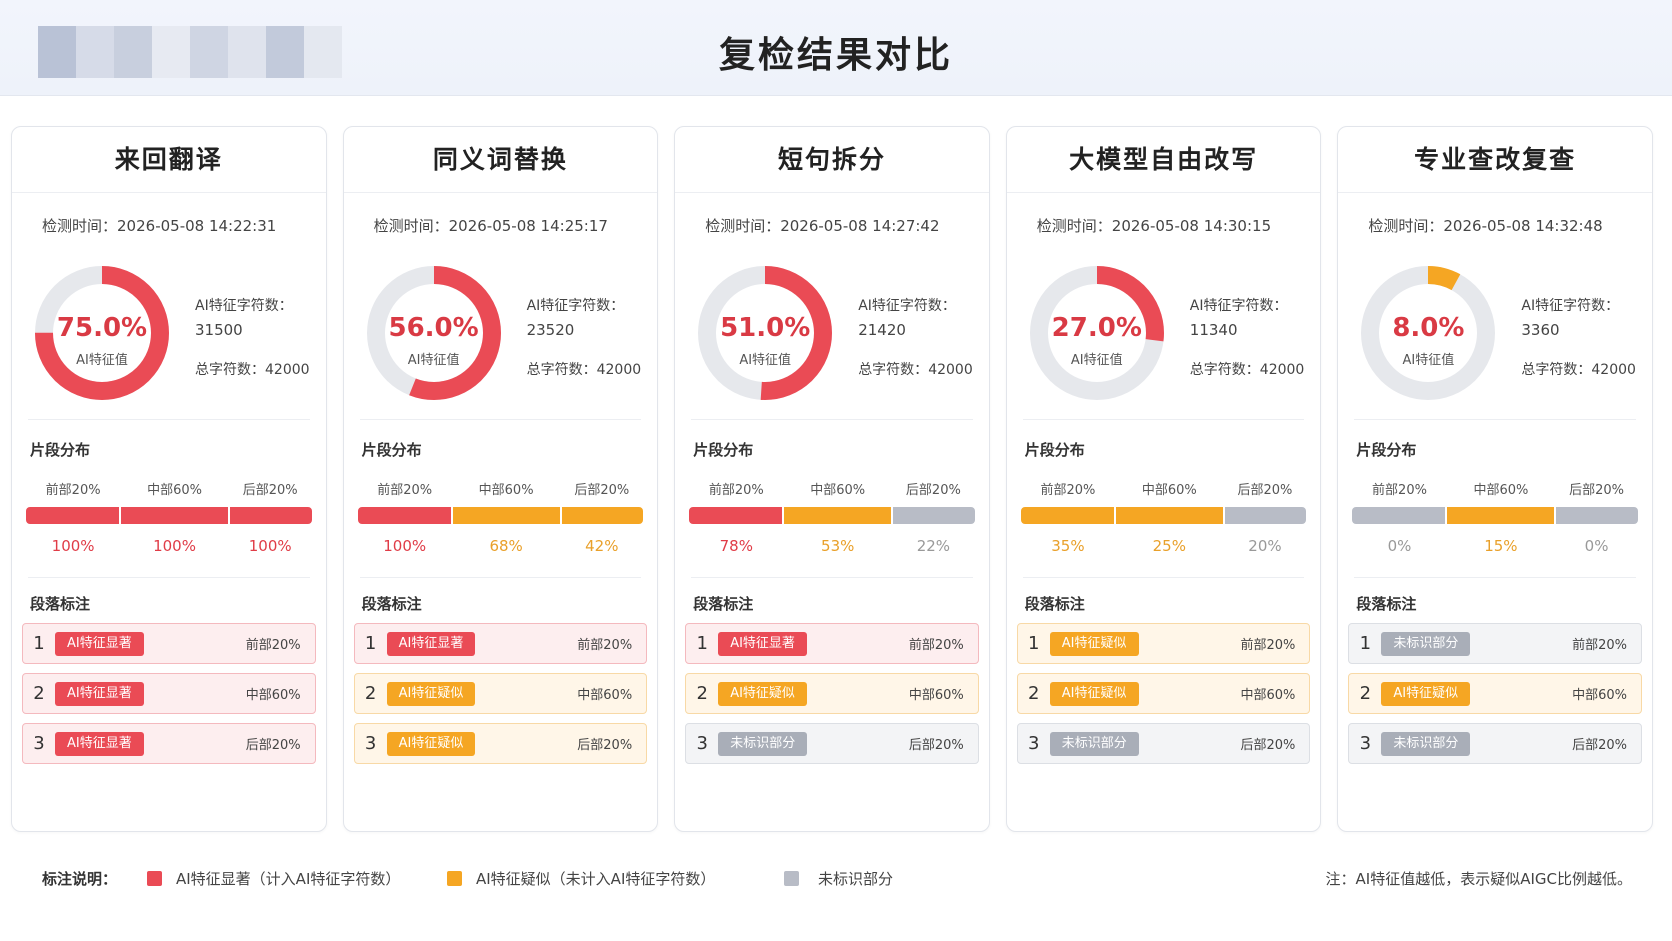  Describe the element at coordinates (856, 879) in the screenshot. I see `legend-item-unmarked: 未标识部分` at that location.